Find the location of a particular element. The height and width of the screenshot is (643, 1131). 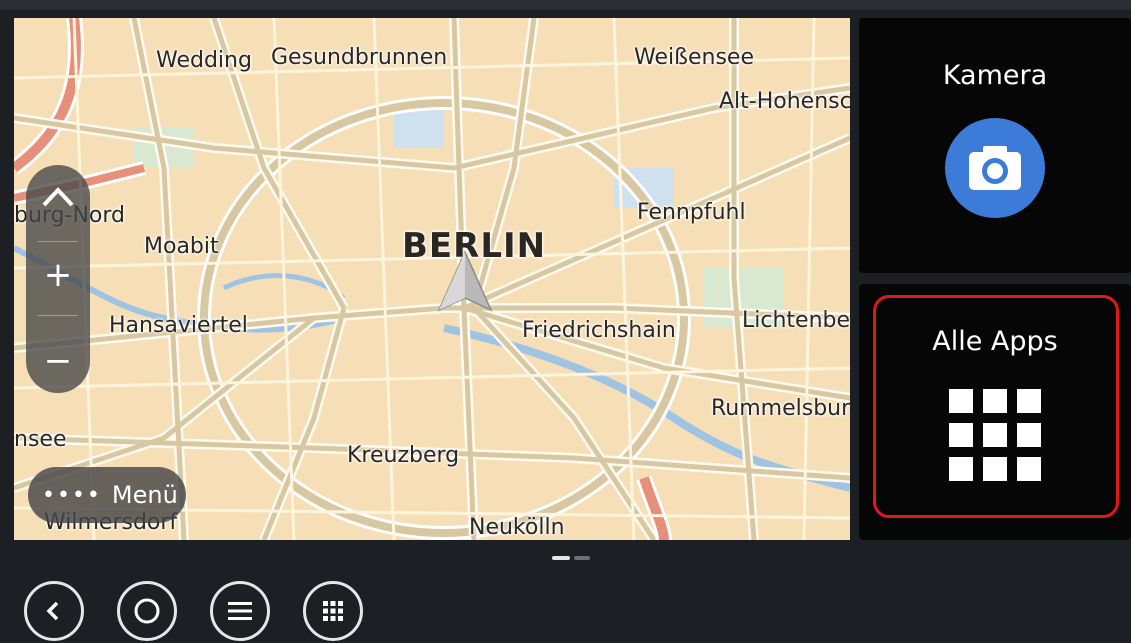

back-button is located at coordinates (54, 611).